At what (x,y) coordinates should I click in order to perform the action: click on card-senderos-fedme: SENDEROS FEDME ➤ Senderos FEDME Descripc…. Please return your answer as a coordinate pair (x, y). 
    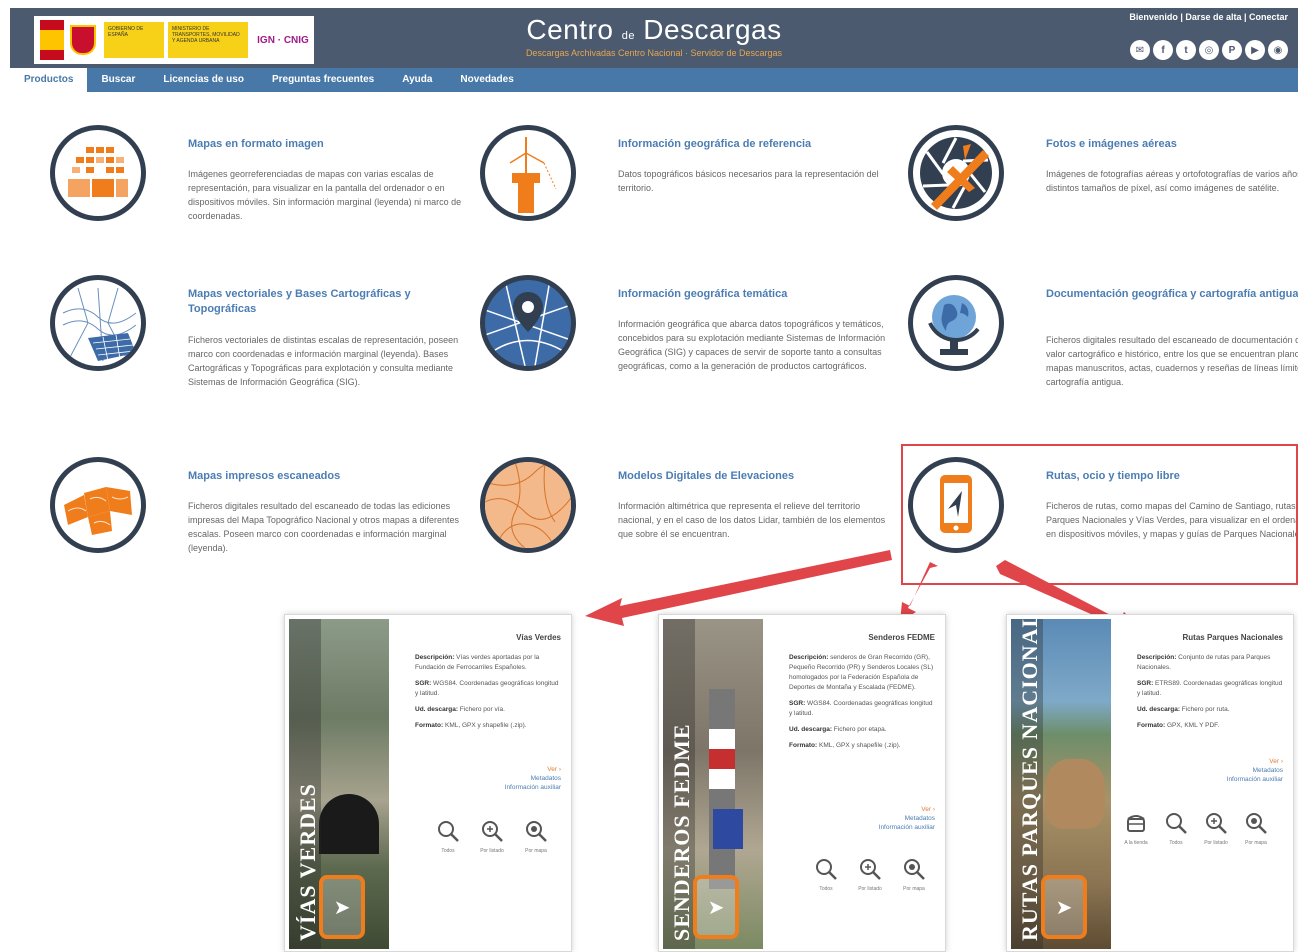
    Looking at the image, I should click on (802, 783).